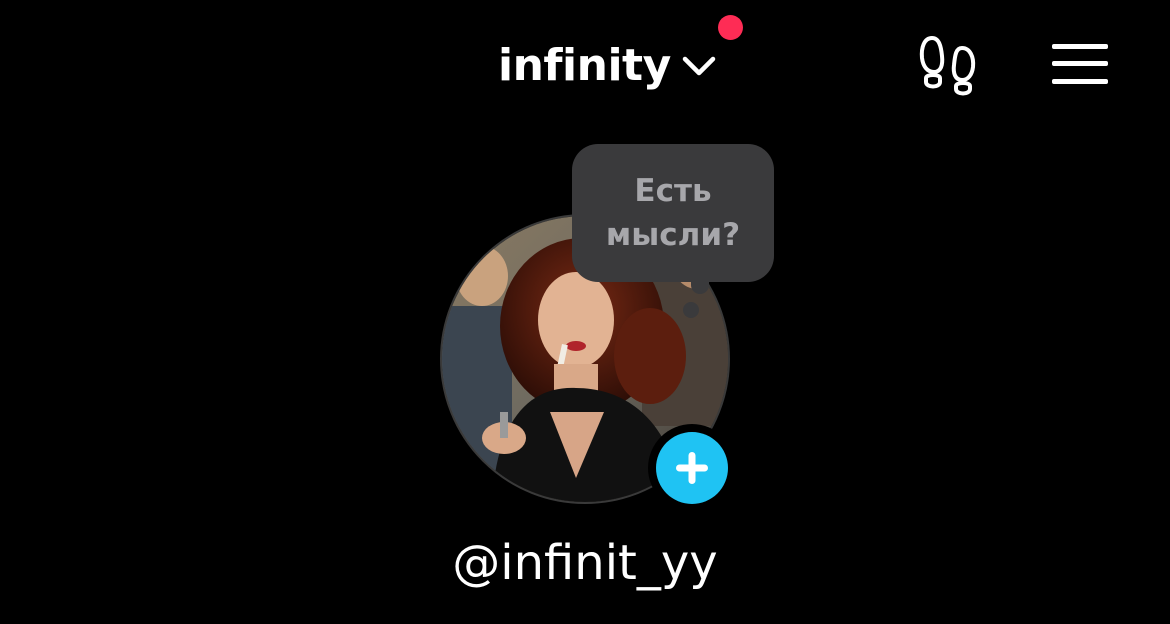 This screenshot has width=1170, height=624. What do you see at coordinates (730, 27) in the screenshot?
I see `notification-dot` at bounding box center [730, 27].